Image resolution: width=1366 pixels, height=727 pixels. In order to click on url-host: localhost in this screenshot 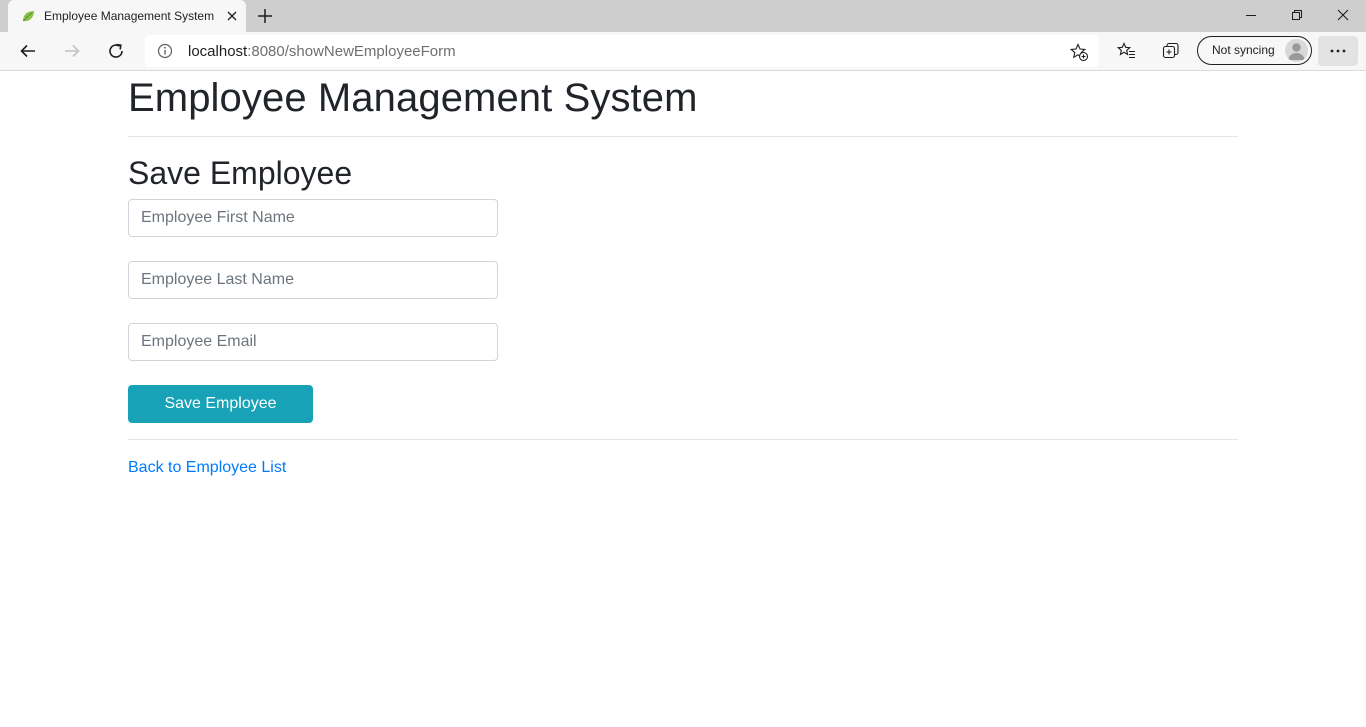, I will do `click(218, 51)`.